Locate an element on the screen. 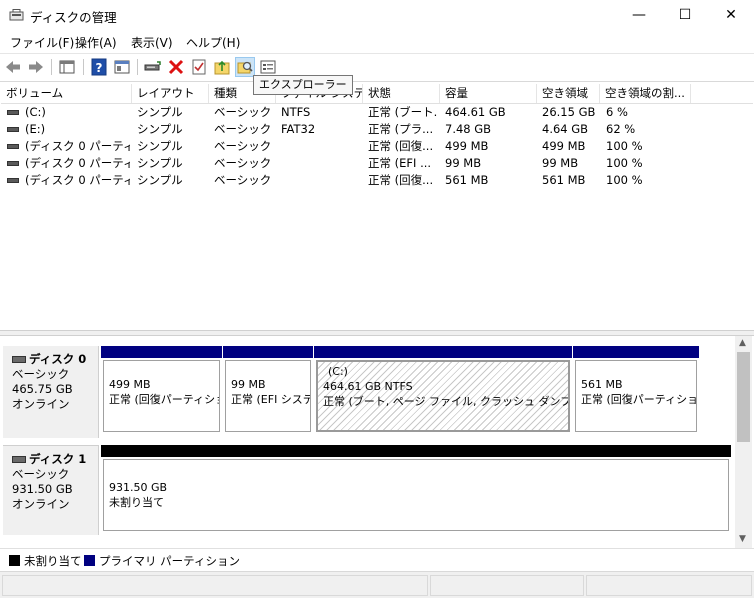 This screenshot has height=598, width=754. delete-icon is located at coordinates (176, 67).